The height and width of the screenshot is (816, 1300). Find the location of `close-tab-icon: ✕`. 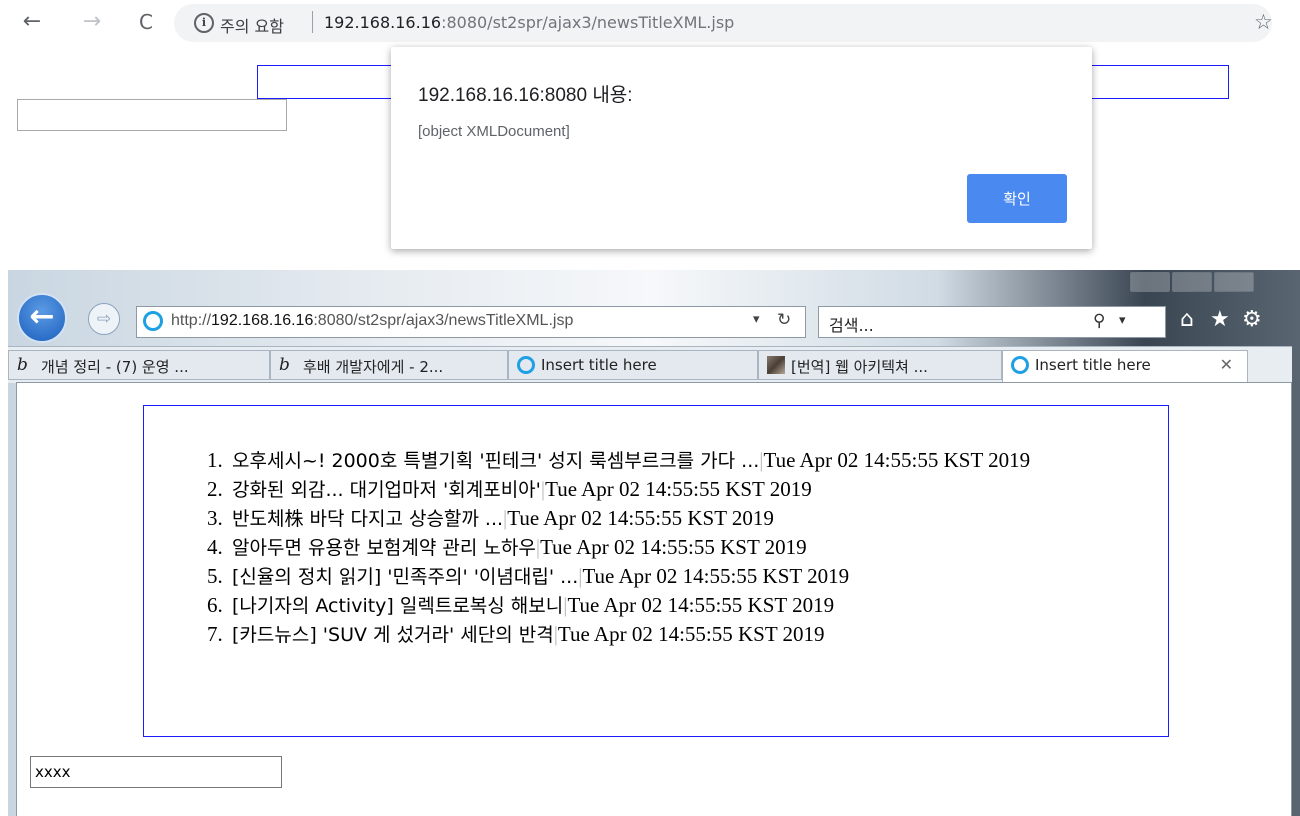

close-tab-icon: ✕ is located at coordinates (1226, 364).